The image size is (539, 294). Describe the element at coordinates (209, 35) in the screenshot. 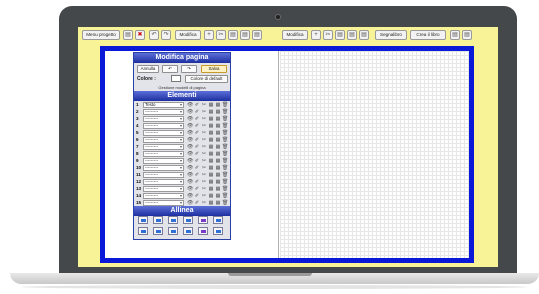

I see `add-icon-left: +` at that location.